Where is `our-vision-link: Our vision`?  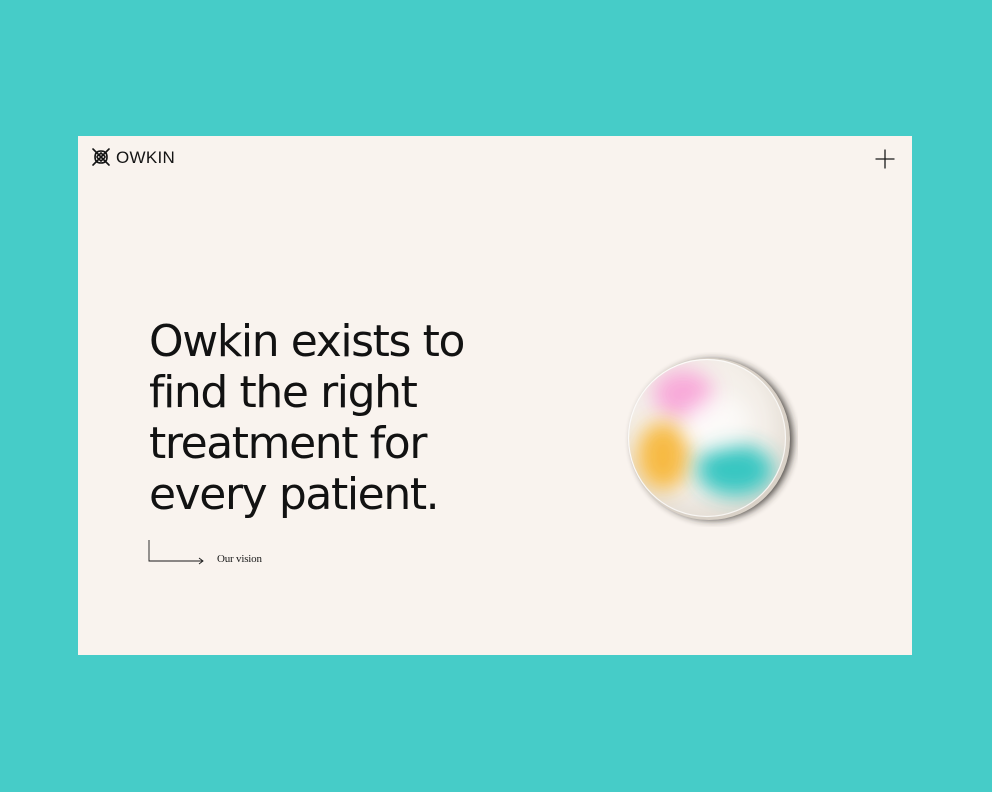
our-vision-link: Our vision is located at coordinates (213, 553).